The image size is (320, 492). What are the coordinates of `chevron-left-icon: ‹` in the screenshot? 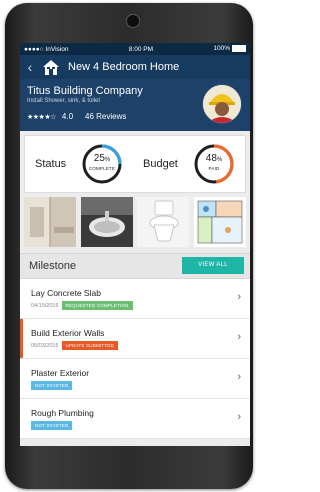 It's located at (30, 67).